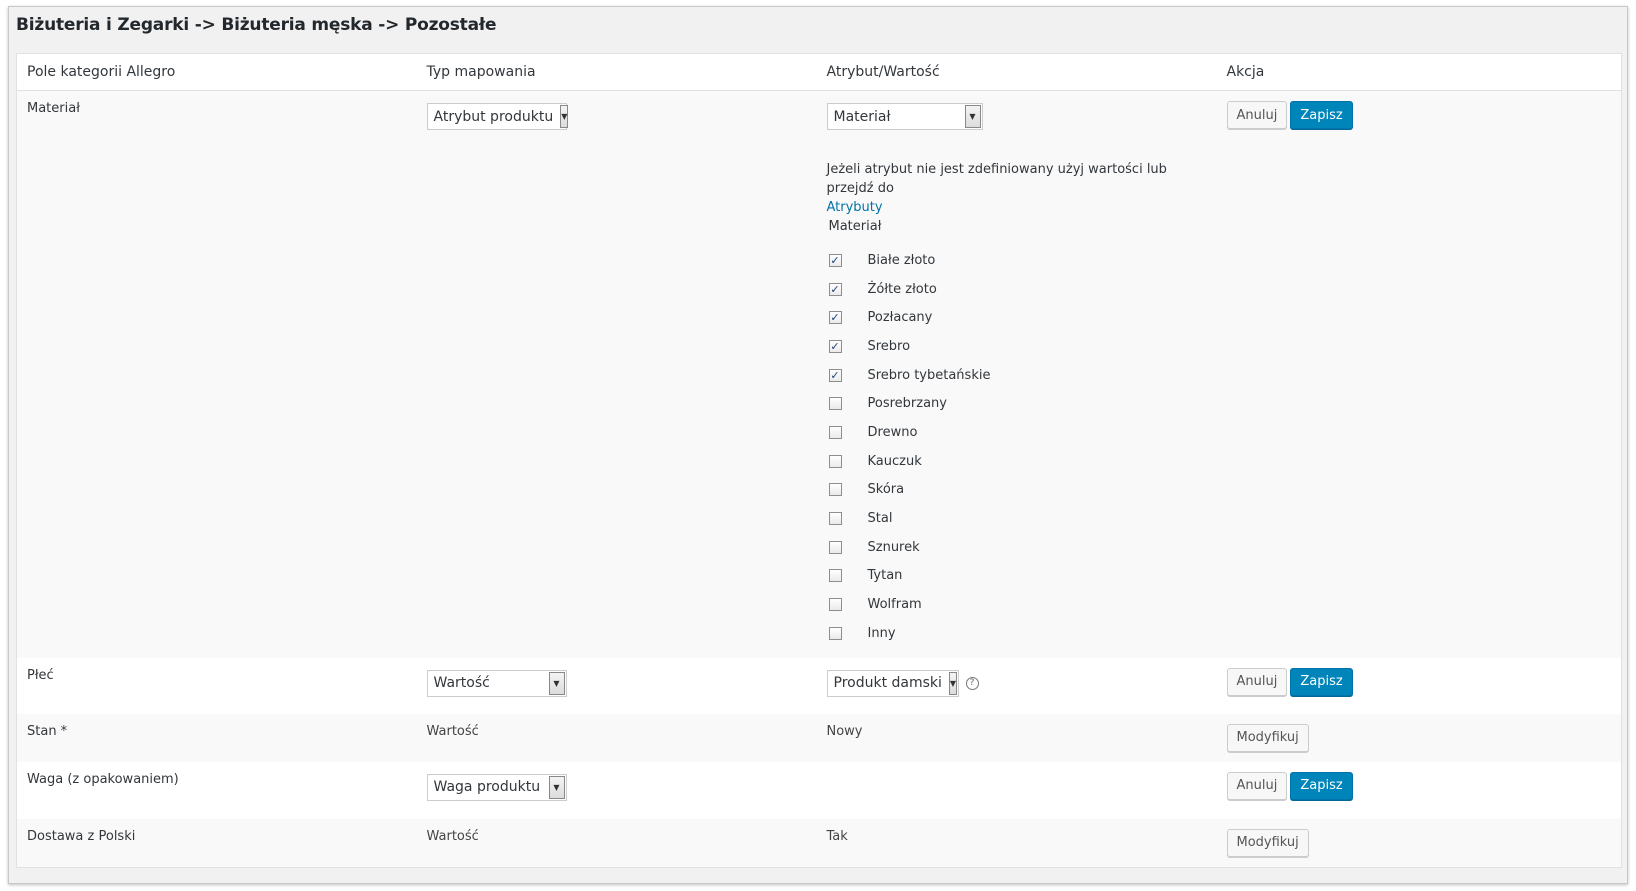 The height and width of the screenshot is (891, 1636). Describe the element at coordinates (1017, 576) in the screenshot. I see `list-item: Tytan` at that location.